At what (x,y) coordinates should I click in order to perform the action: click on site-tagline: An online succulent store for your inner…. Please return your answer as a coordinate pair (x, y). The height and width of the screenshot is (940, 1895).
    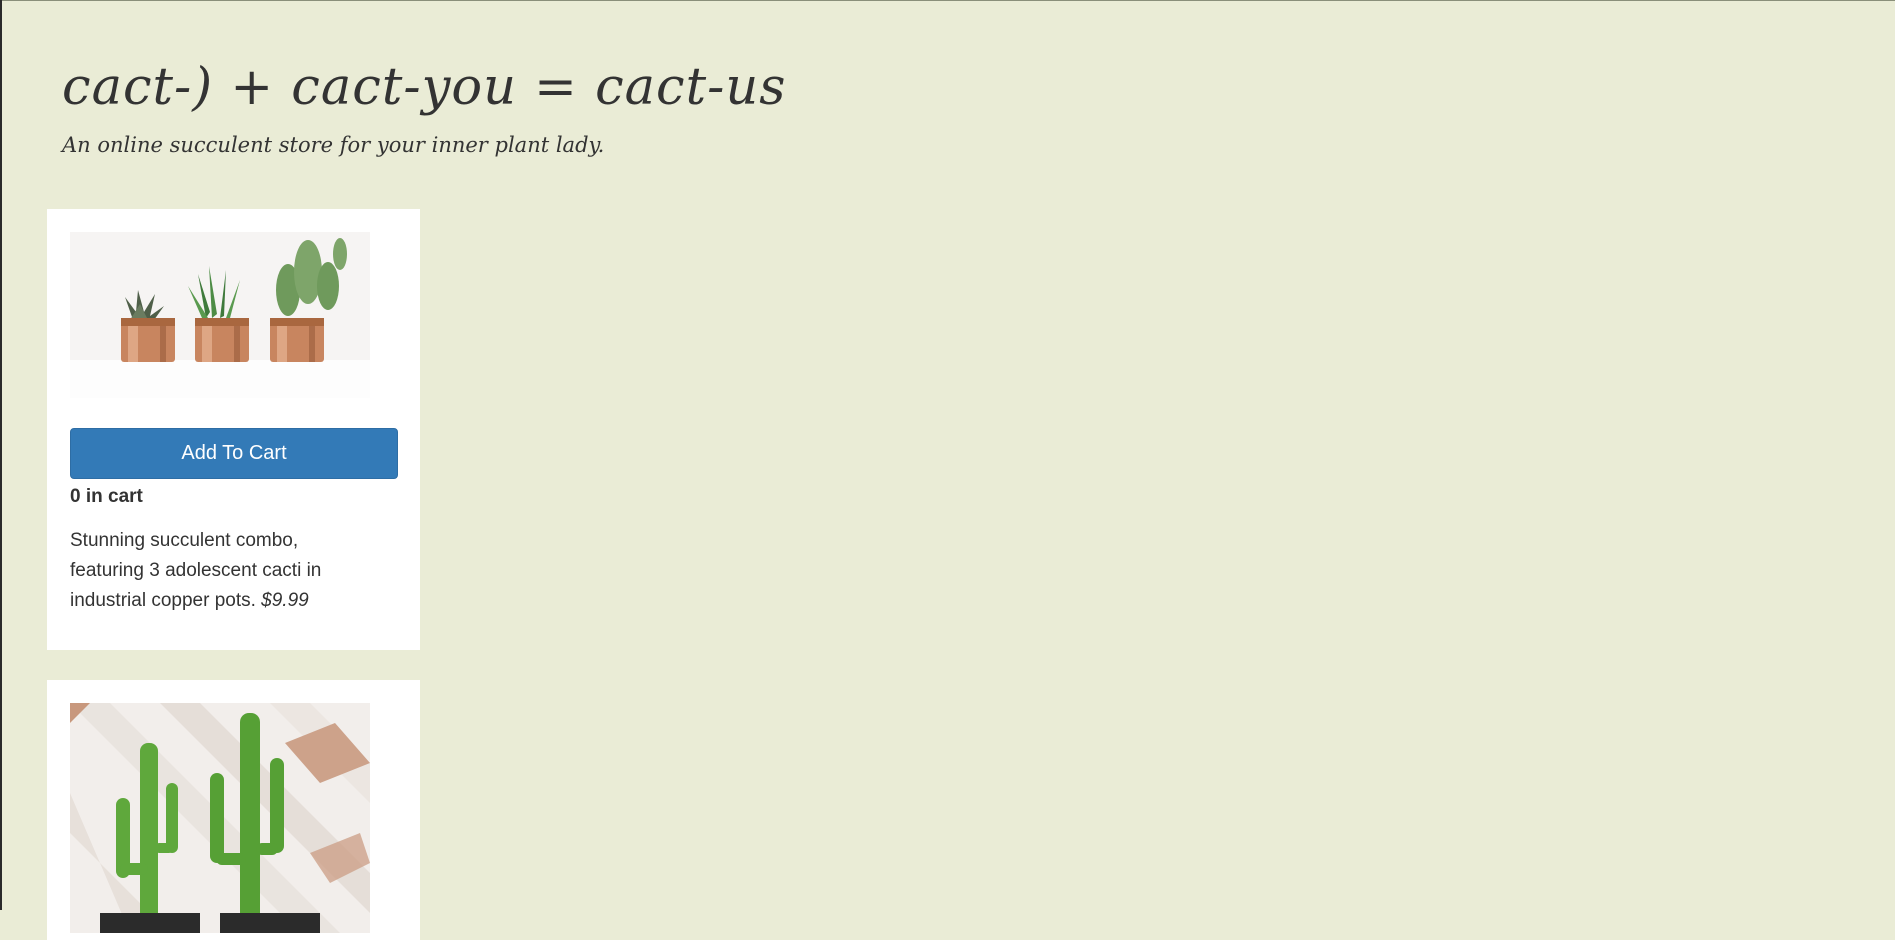
    Looking at the image, I should click on (333, 145).